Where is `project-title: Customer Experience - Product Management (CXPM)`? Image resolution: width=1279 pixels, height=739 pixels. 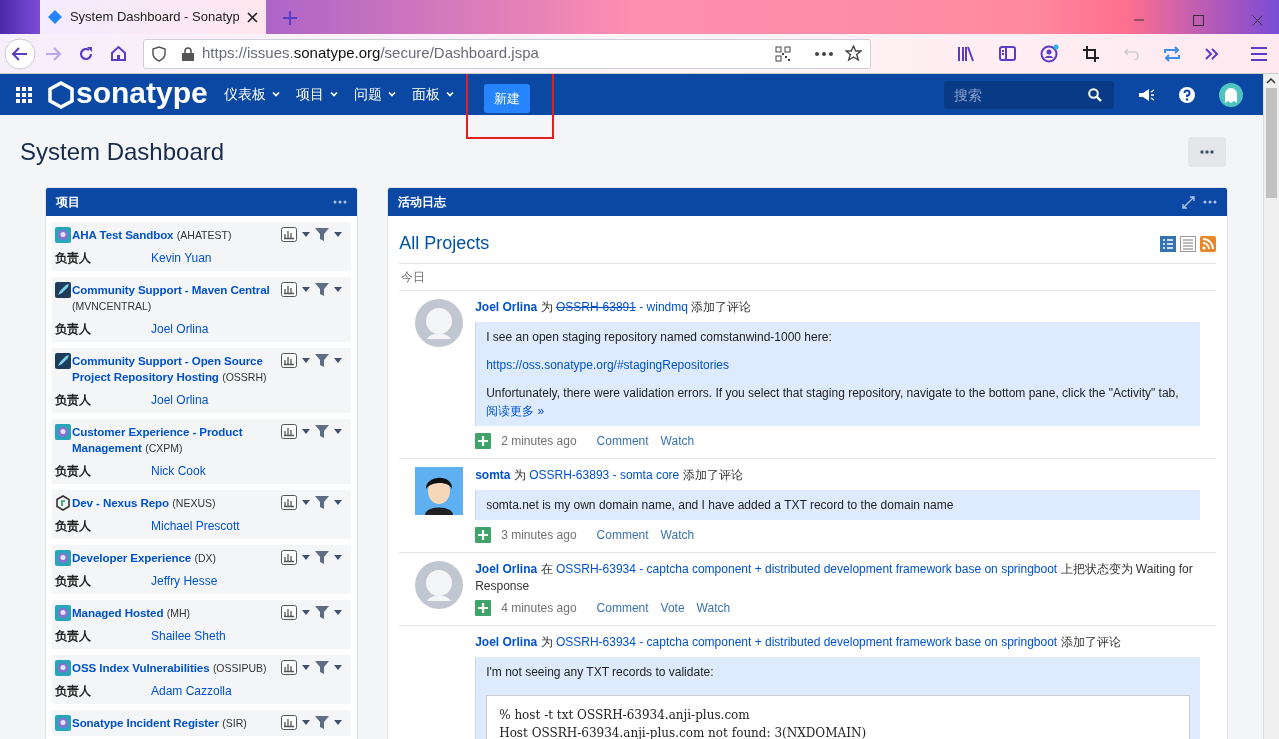
project-title: Customer Experience - Product Management (CXPM) is located at coordinates (173, 440).